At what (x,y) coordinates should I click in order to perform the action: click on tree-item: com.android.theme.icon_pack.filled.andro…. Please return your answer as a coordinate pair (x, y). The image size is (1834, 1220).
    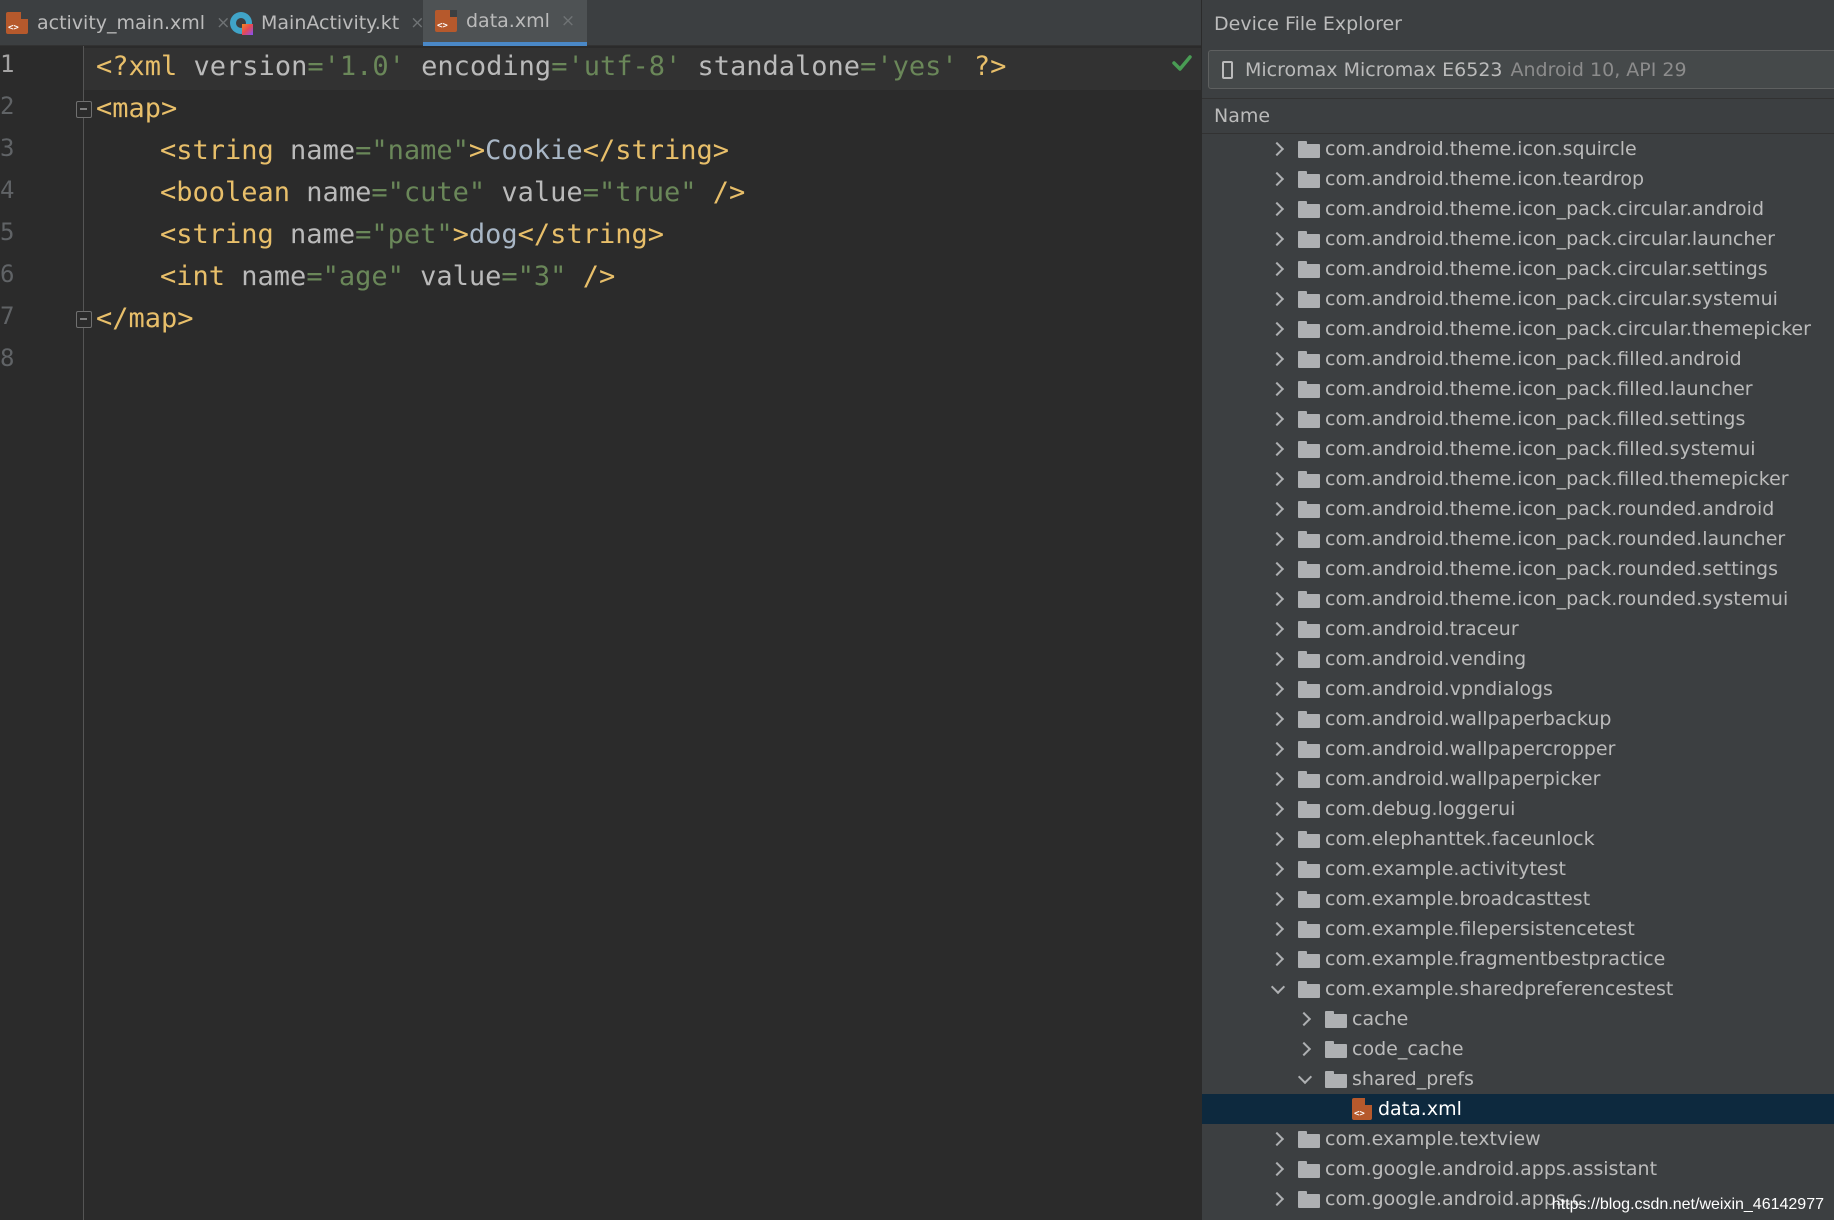
    Looking at the image, I should click on (1518, 359).